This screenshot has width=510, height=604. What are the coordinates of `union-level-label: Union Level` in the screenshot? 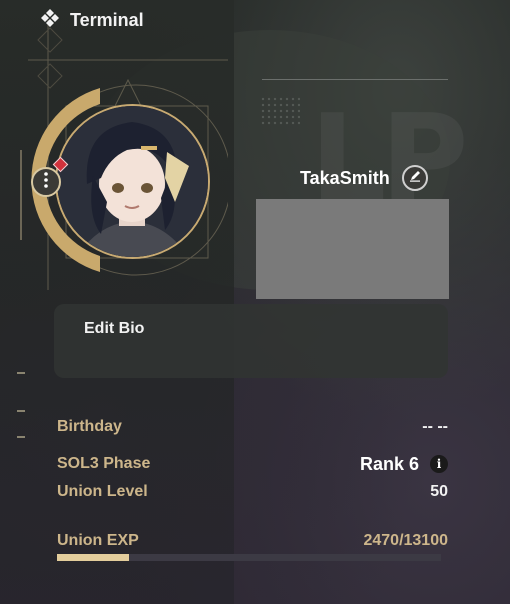 It's located at (102, 491).